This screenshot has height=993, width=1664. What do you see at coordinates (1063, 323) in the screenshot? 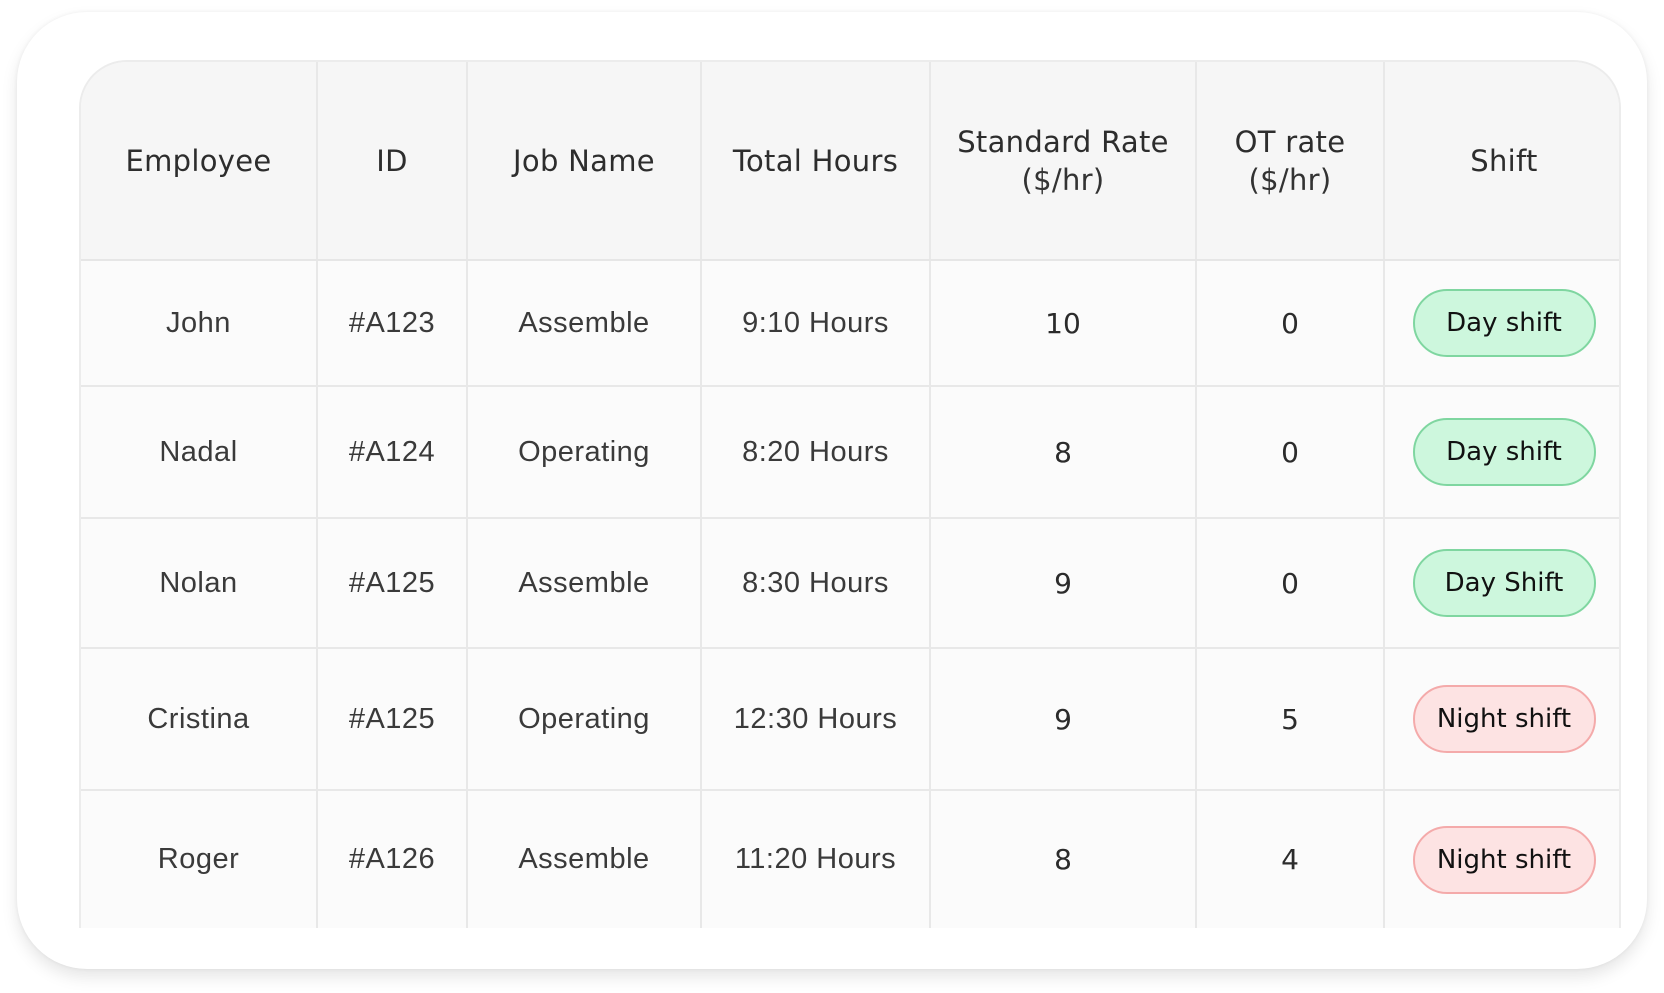
I see `cell-standard-rate: 10` at bounding box center [1063, 323].